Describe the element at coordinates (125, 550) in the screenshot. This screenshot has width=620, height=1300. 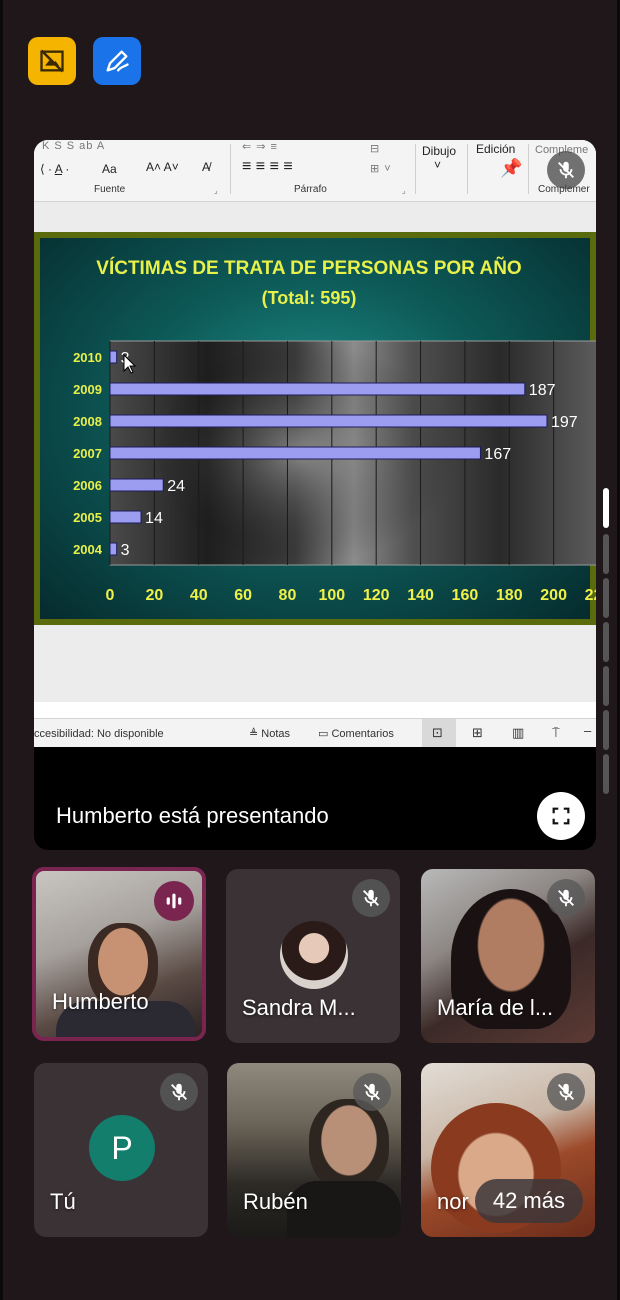
I see `data-label: 3` at that location.